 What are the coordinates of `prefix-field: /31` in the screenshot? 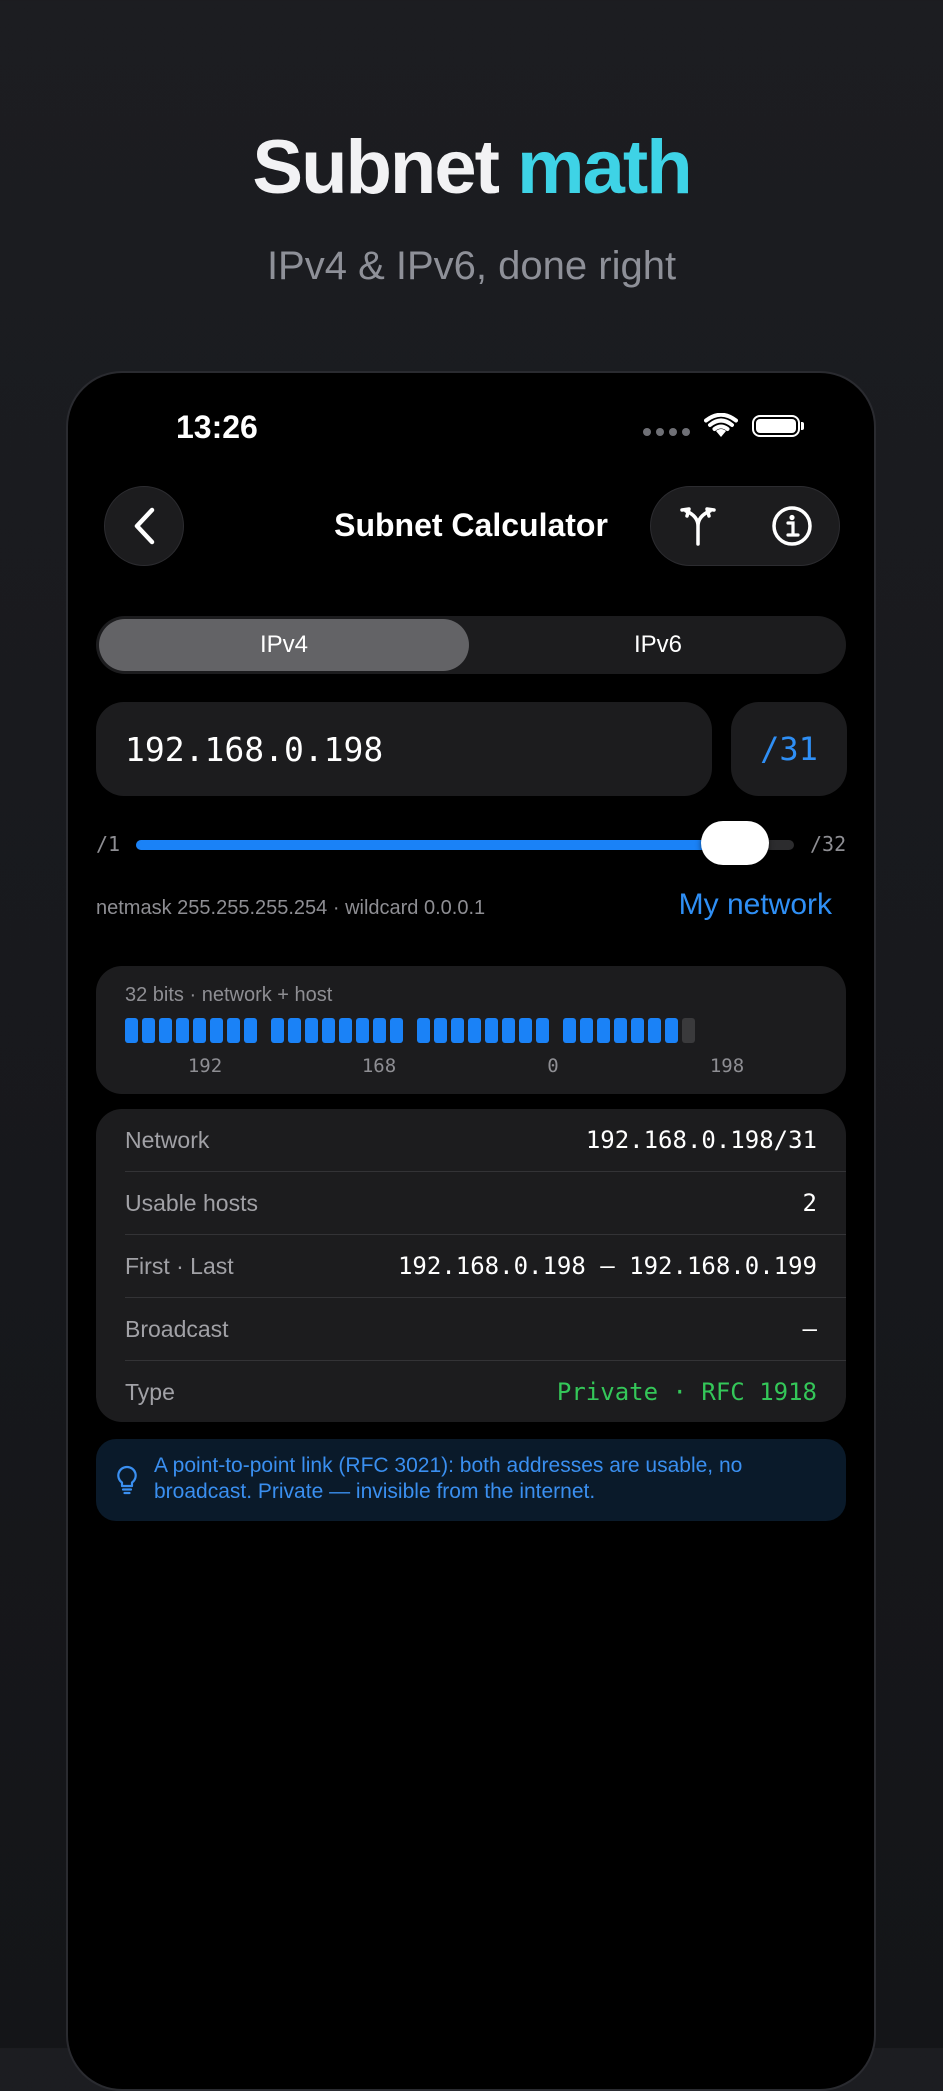 It's located at (789, 749).